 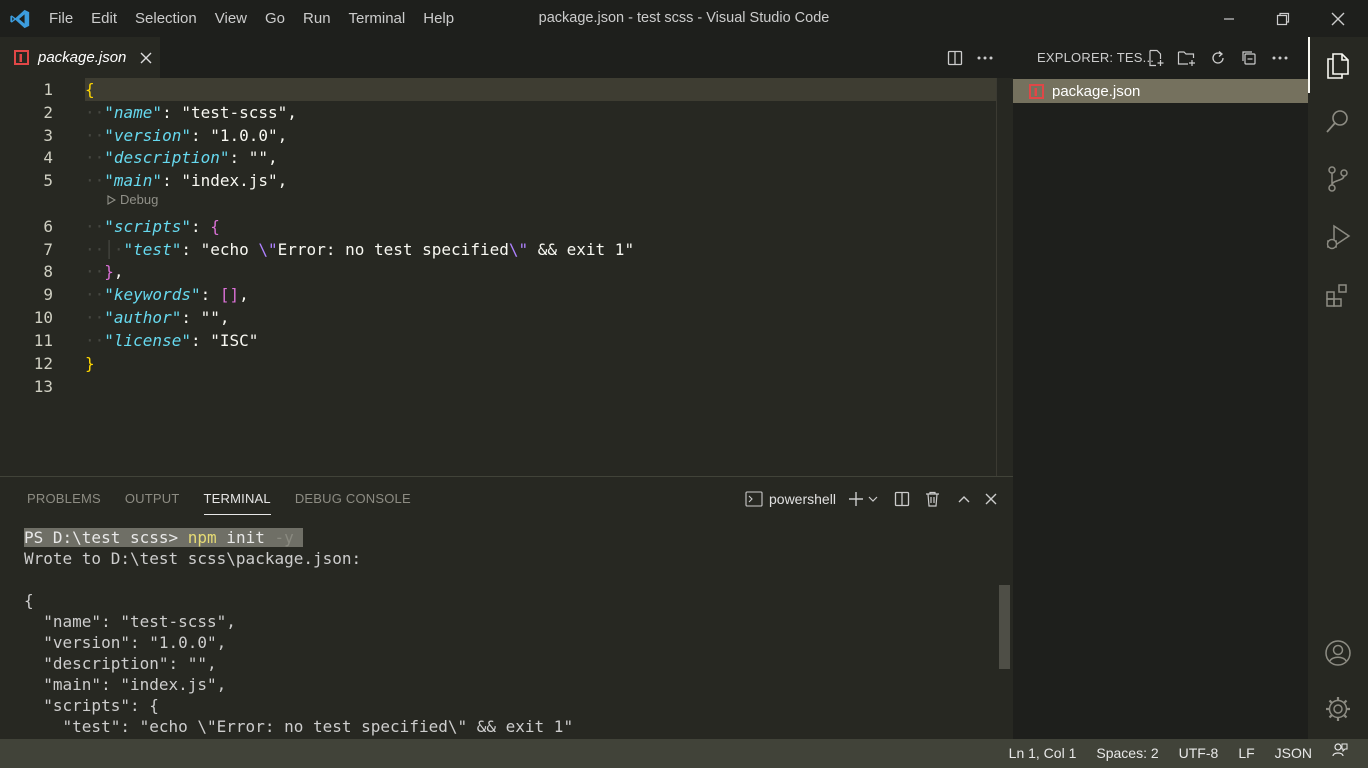 I want to click on account-icon, so click(x=1338, y=653).